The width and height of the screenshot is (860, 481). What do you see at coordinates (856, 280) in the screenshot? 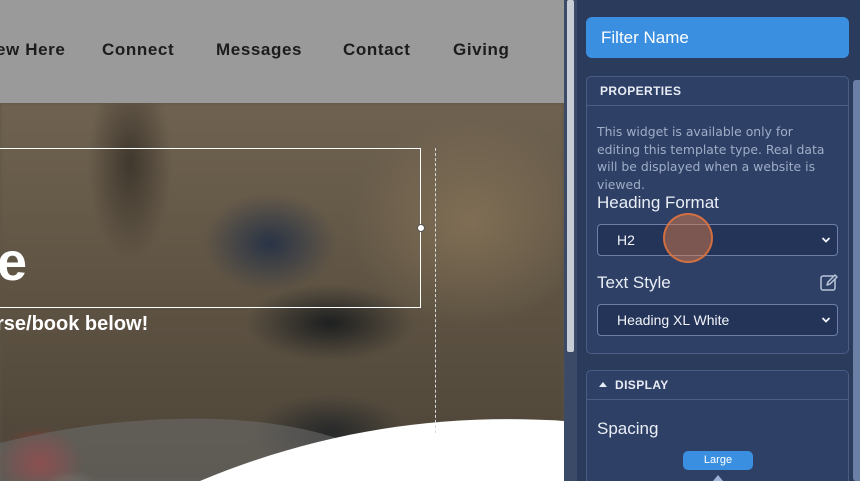
I see `panel-scrollbar` at bounding box center [856, 280].